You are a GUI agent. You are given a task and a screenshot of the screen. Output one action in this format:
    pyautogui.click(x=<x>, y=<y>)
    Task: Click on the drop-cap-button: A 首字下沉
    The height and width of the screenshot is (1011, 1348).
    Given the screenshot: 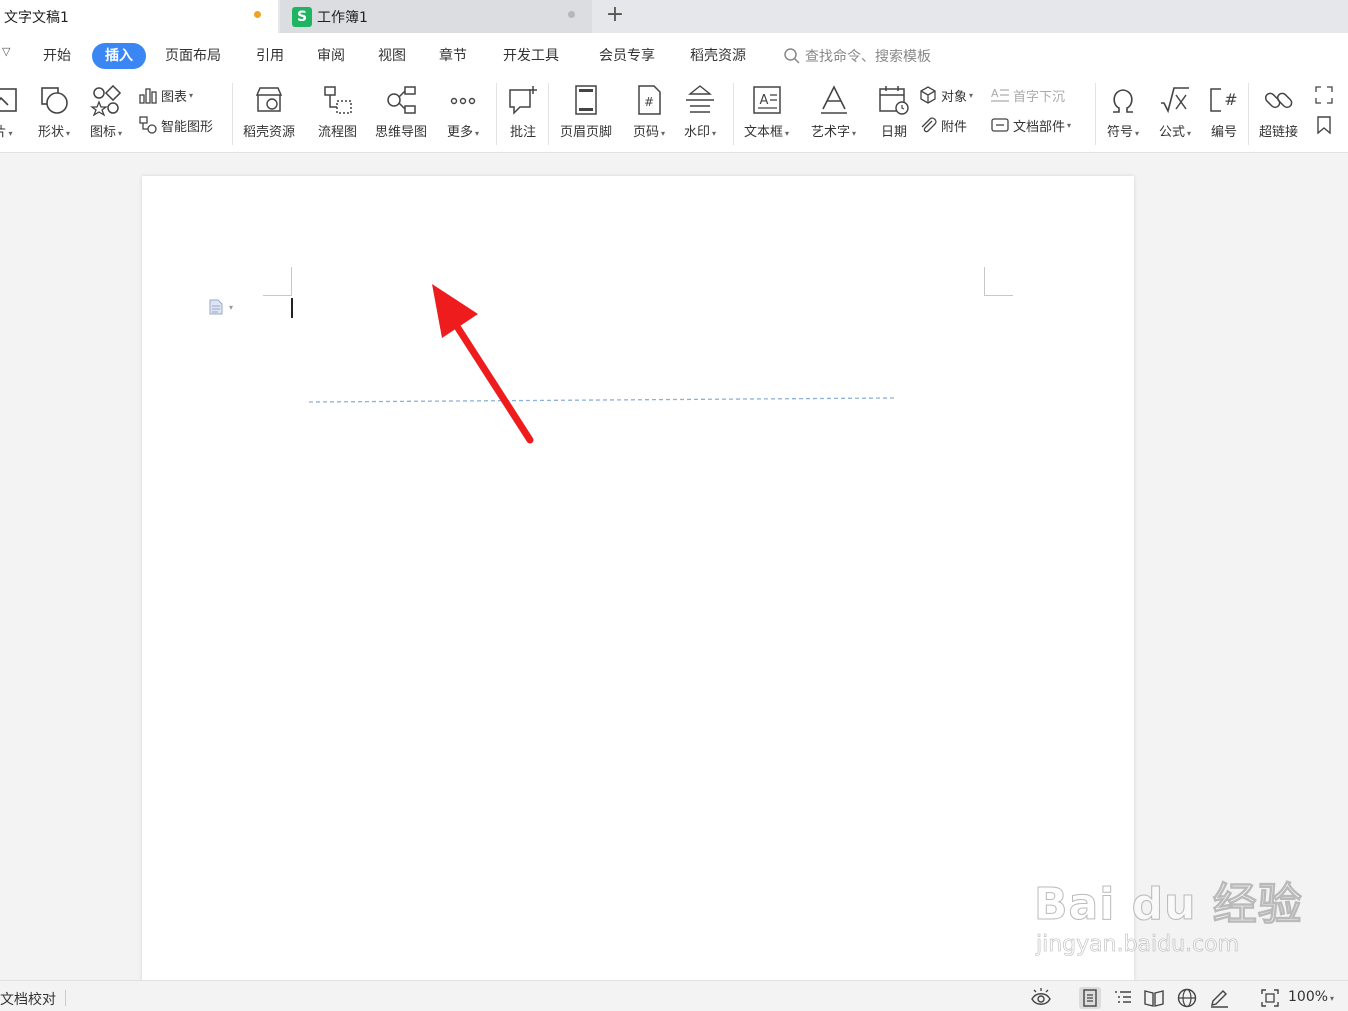 What is the action you would take?
    pyautogui.click(x=1027, y=95)
    